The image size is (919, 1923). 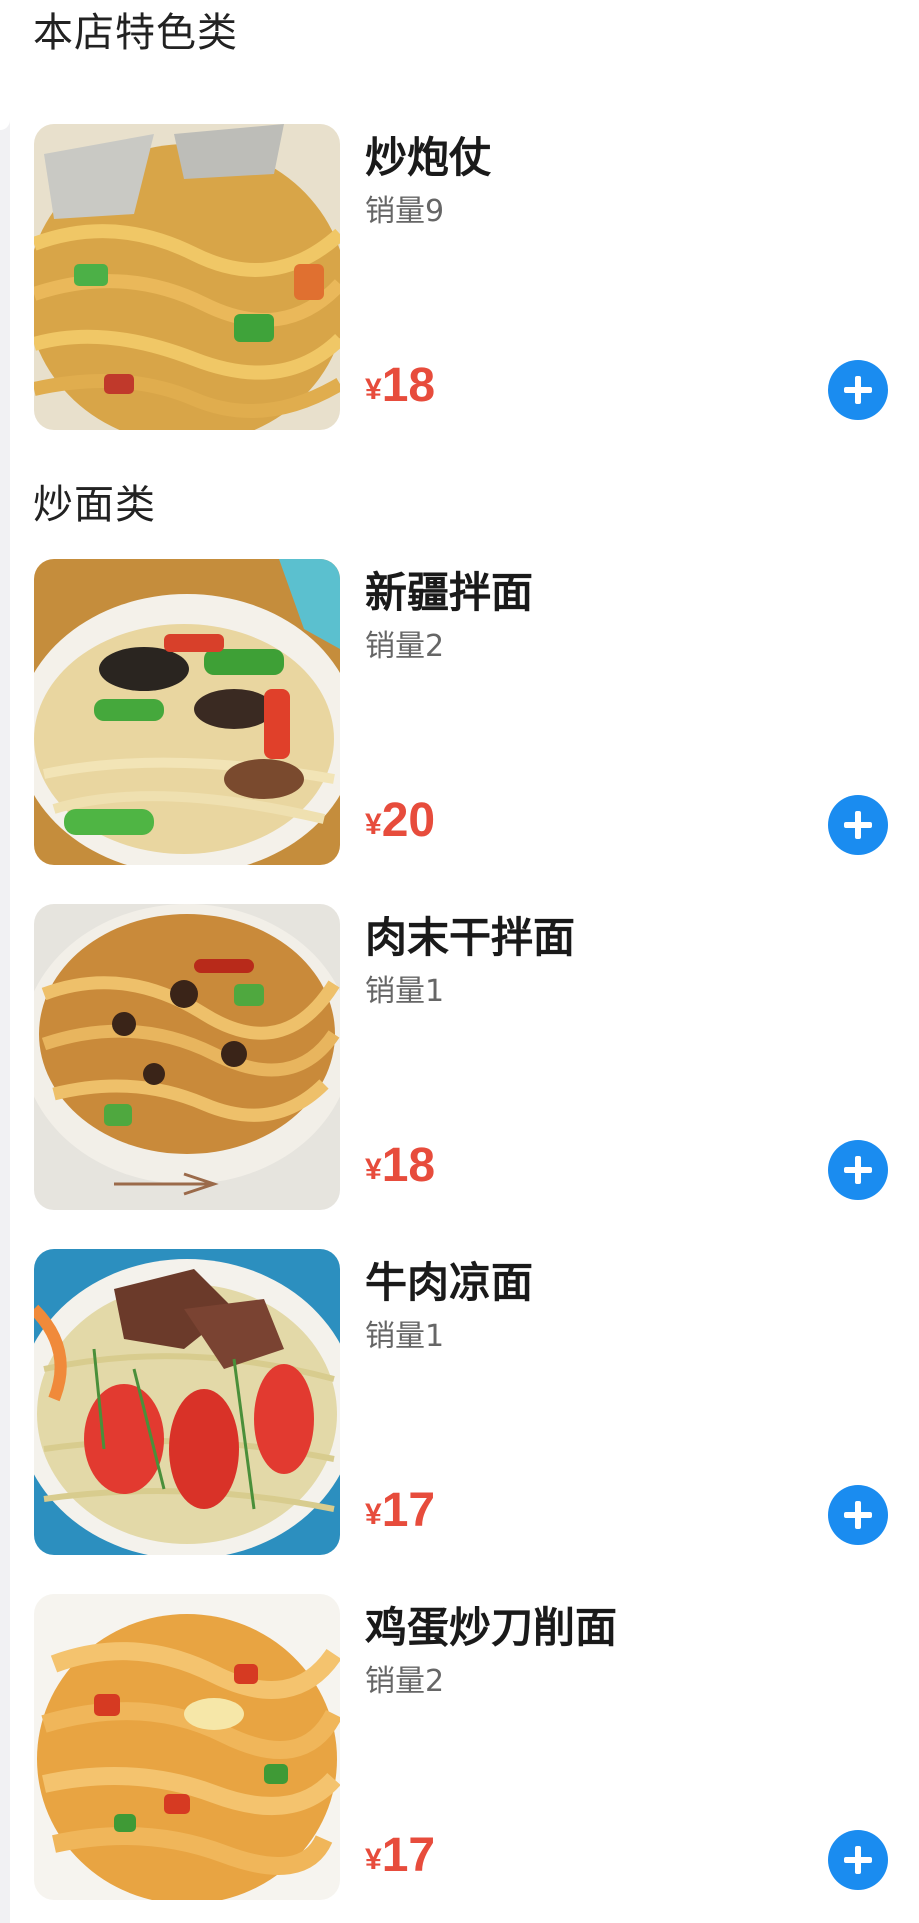 I want to click on dish-price: ¥20, so click(x=400, y=821).